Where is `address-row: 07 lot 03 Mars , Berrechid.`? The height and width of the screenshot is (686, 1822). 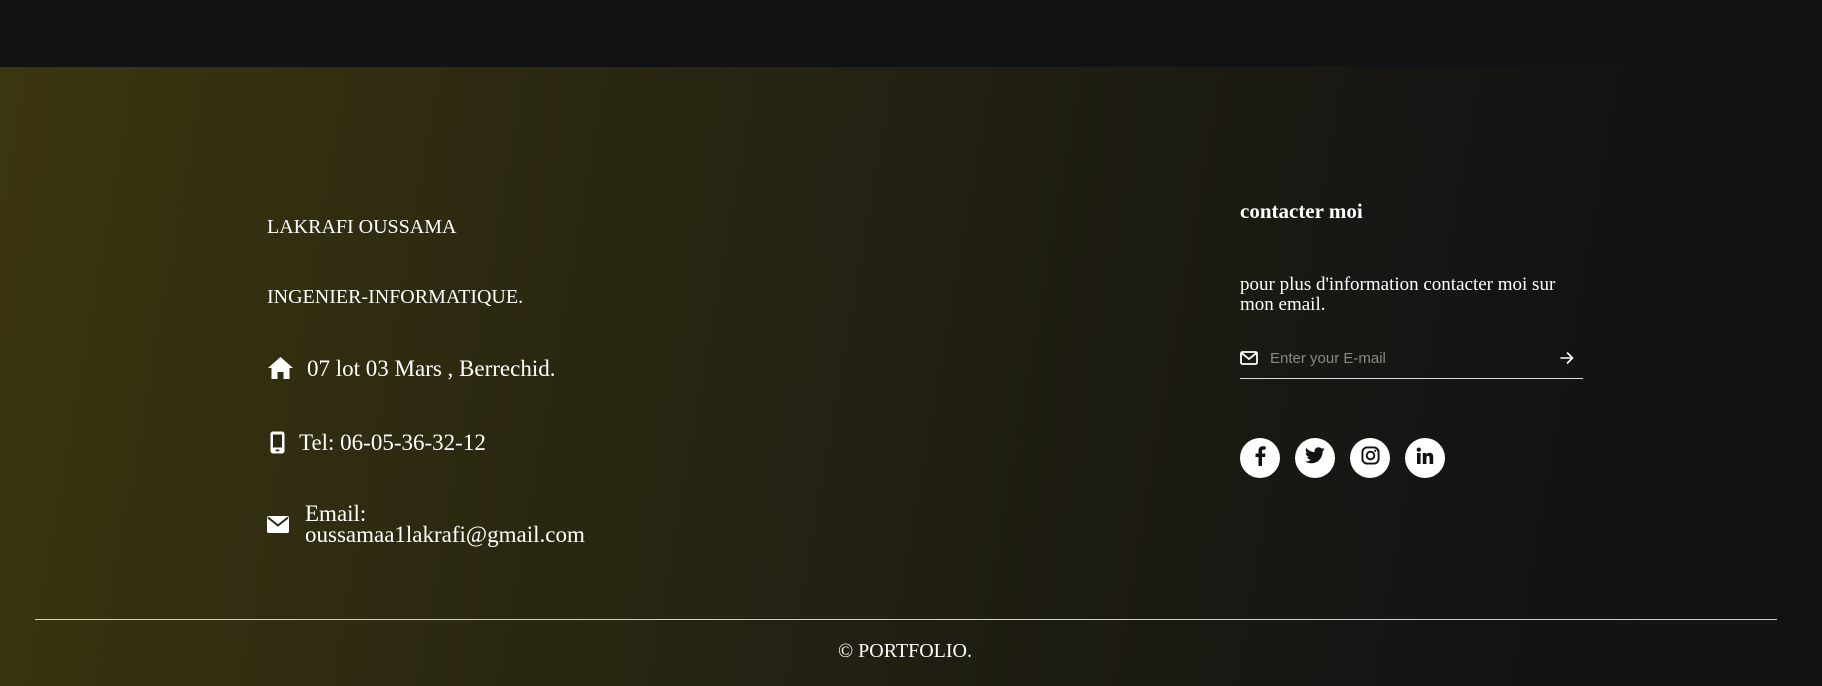 address-row: 07 lot 03 Mars , Berrechid. is located at coordinates (410, 368).